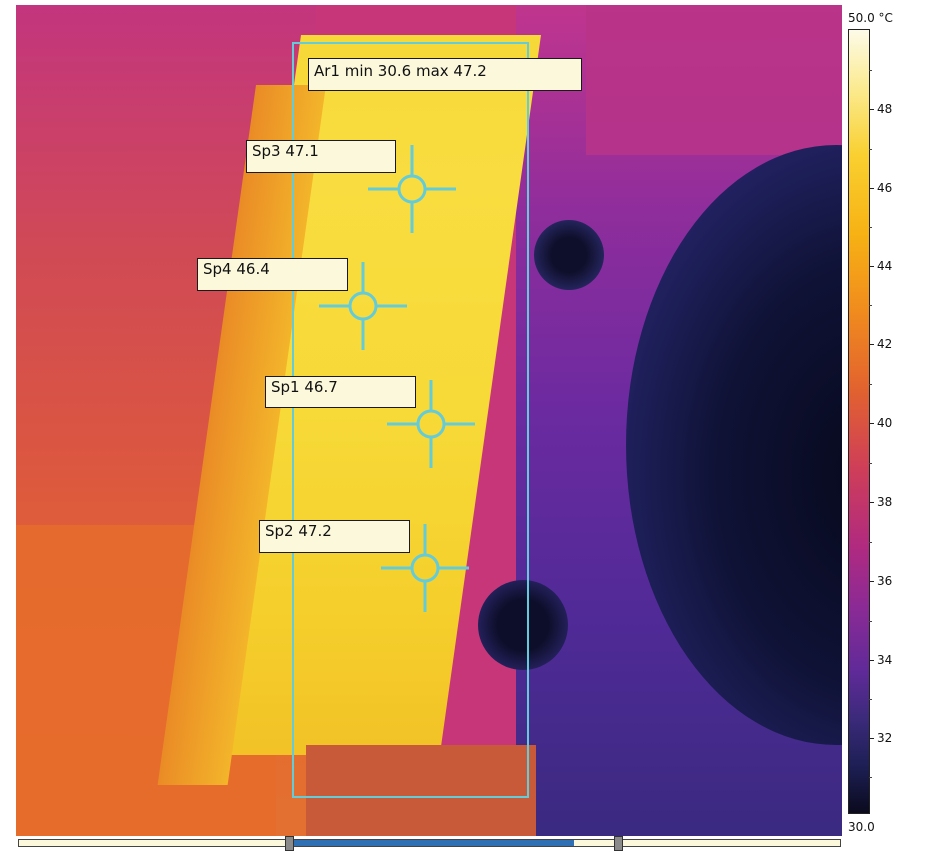  I want to click on temperature-scale-bar, so click(859, 421).